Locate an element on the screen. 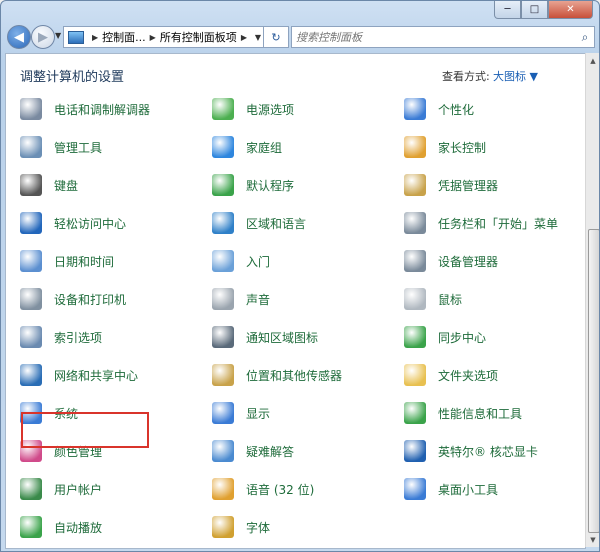 The height and width of the screenshot is (552, 600). control-panel-item-label: 键盘 is located at coordinates (66, 185).